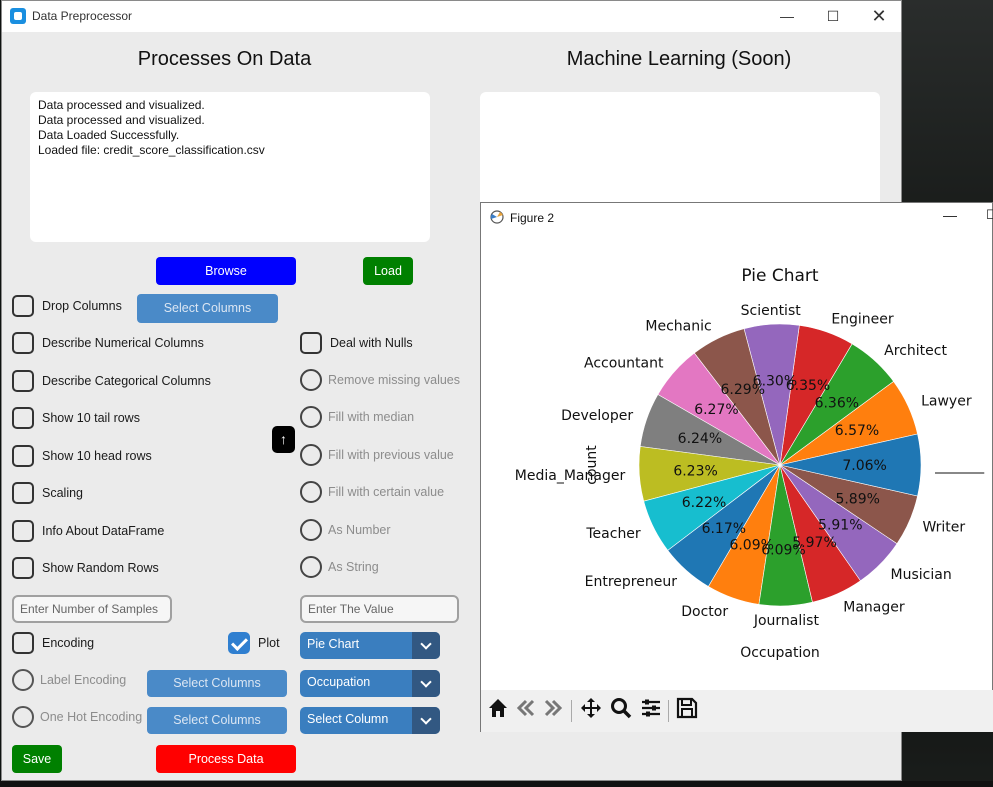 This screenshot has height=787, width=993. What do you see at coordinates (23, 456) in the screenshot?
I see `head-rows-checkbox` at bounding box center [23, 456].